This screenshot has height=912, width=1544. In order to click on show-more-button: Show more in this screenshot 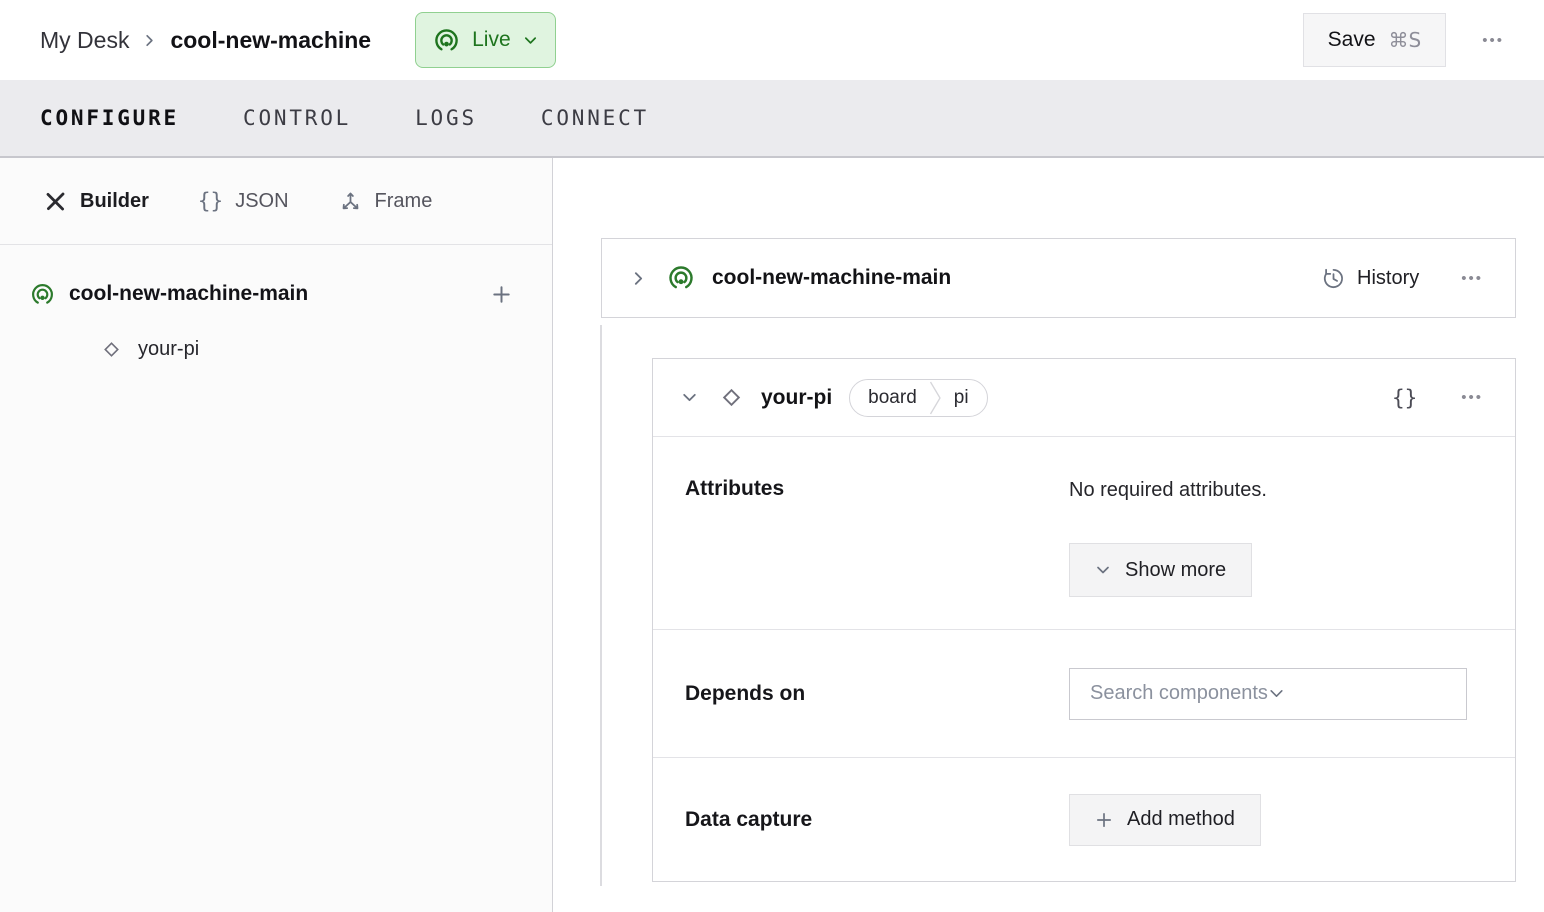, I will do `click(1161, 570)`.